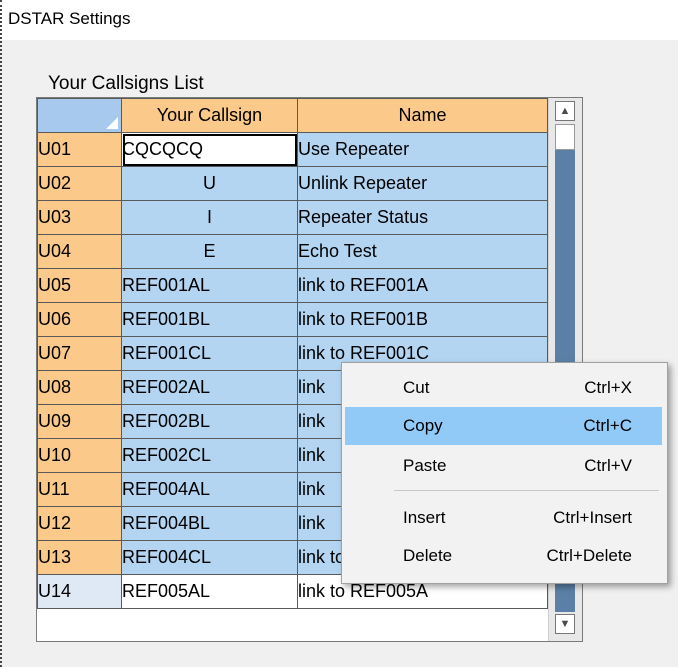  Describe the element at coordinates (209, 591) in the screenshot. I see `callsign-cell: REF005AL` at that location.